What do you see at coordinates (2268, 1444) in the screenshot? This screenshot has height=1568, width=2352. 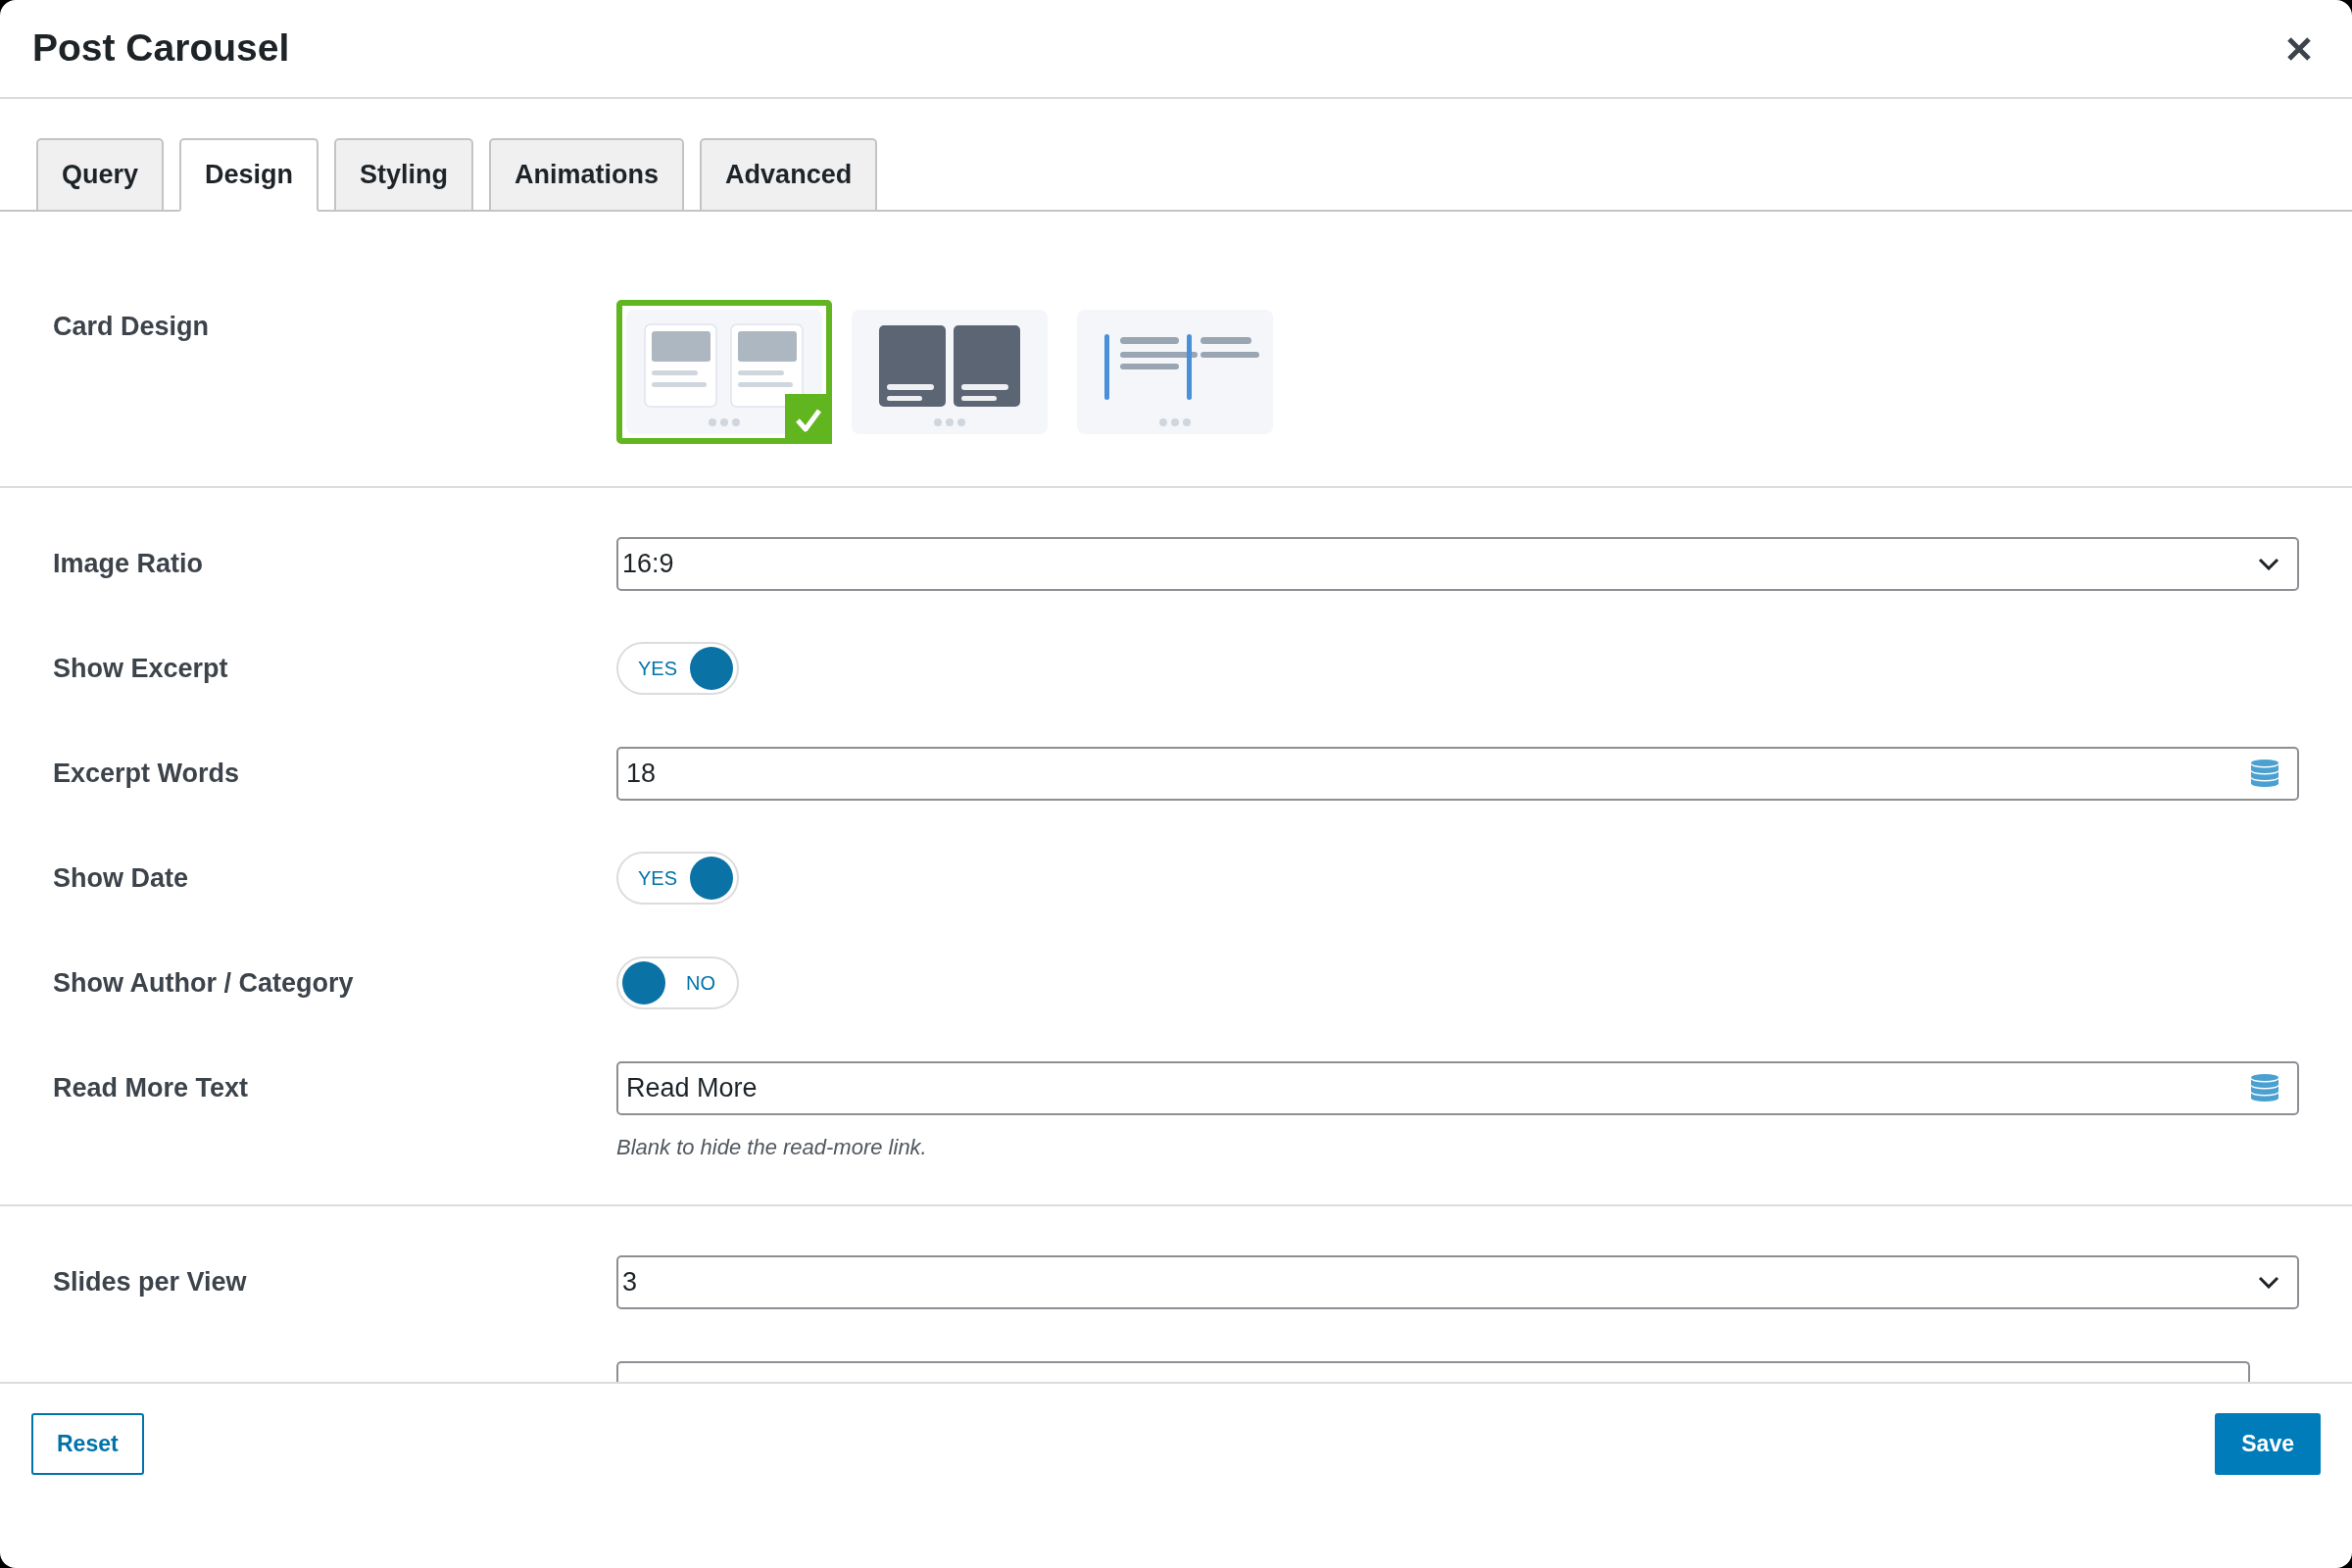 I see `primary-button: Save` at bounding box center [2268, 1444].